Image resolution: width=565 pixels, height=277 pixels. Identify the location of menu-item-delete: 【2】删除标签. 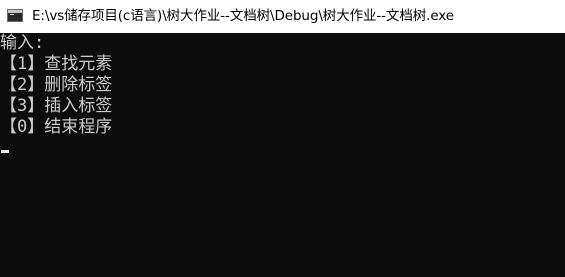
(56, 85).